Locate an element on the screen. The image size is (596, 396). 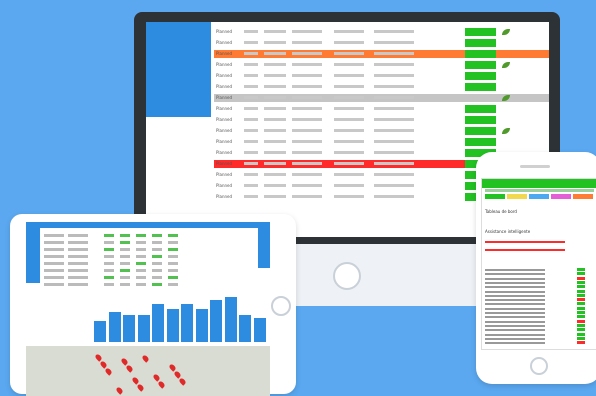
tablet-top-bar is located at coordinates (148, 225).